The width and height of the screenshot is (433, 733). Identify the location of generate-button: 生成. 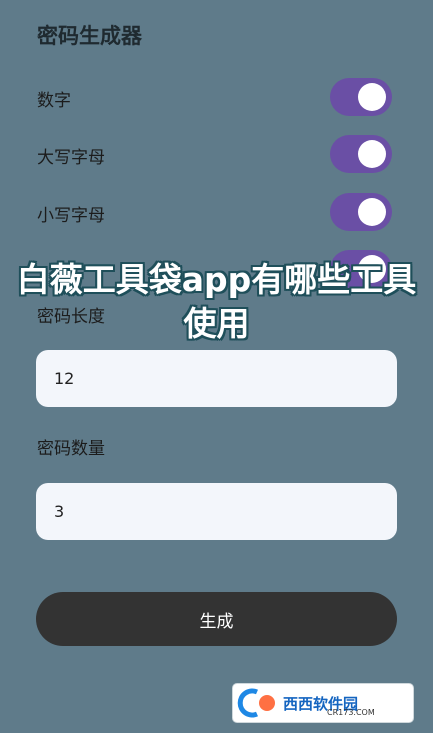
(216, 619).